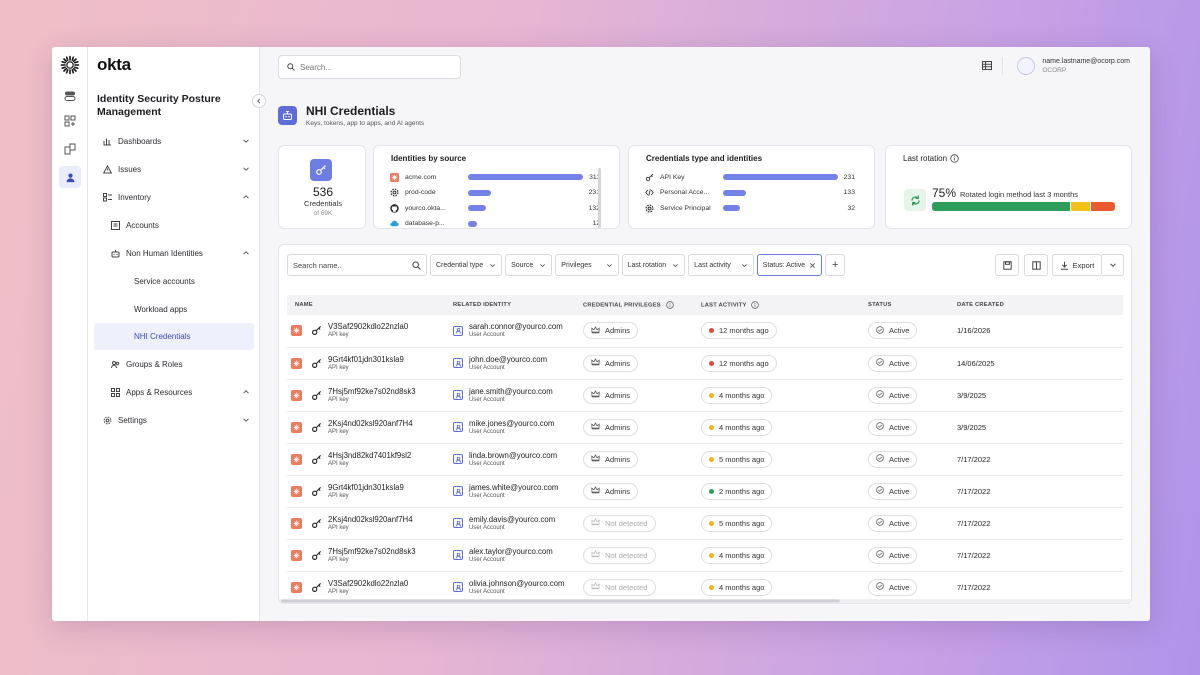 The width and height of the screenshot is (1200, 675). What do you see at coordinates (487, 591) in the screenshot?
I see `identity-account-type: User Account` at bounding box center [487, 591].